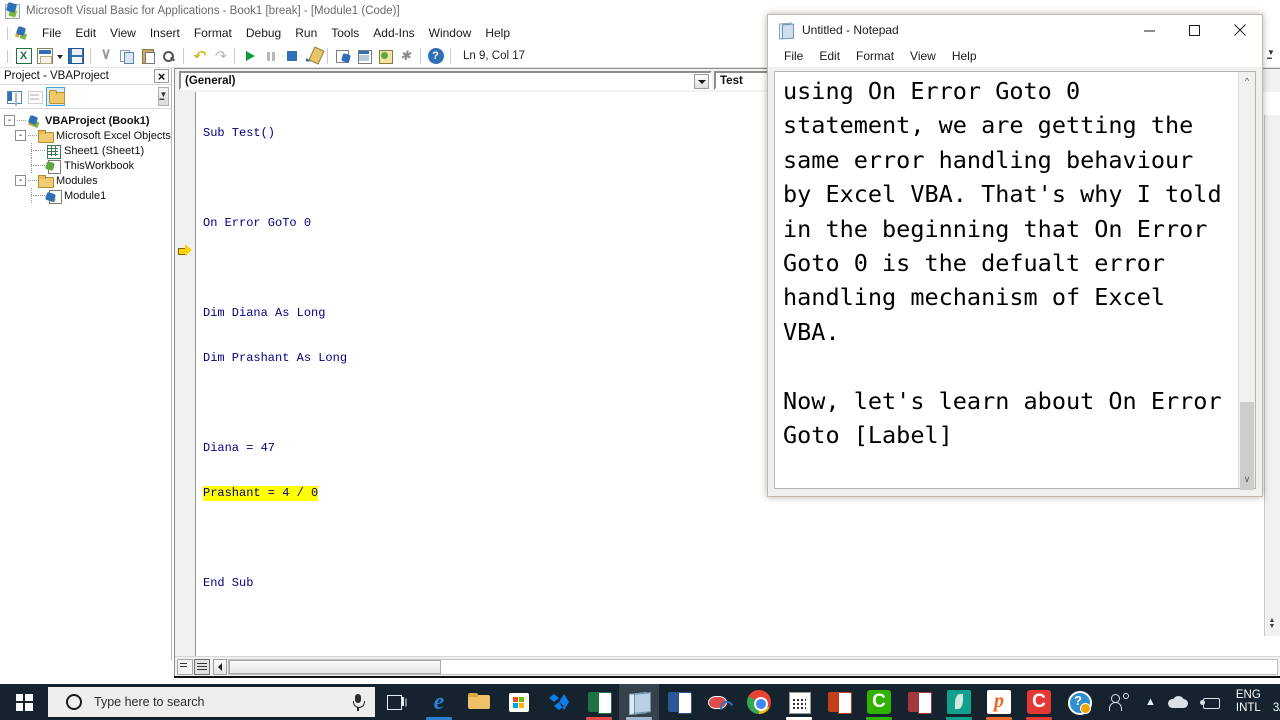 This screenshot has width=1280, height=720. What do you see at coordinates (1039, 702) in the screenshot?
I see `taskbar-app-red-app` at bounding box center [1039, 702].